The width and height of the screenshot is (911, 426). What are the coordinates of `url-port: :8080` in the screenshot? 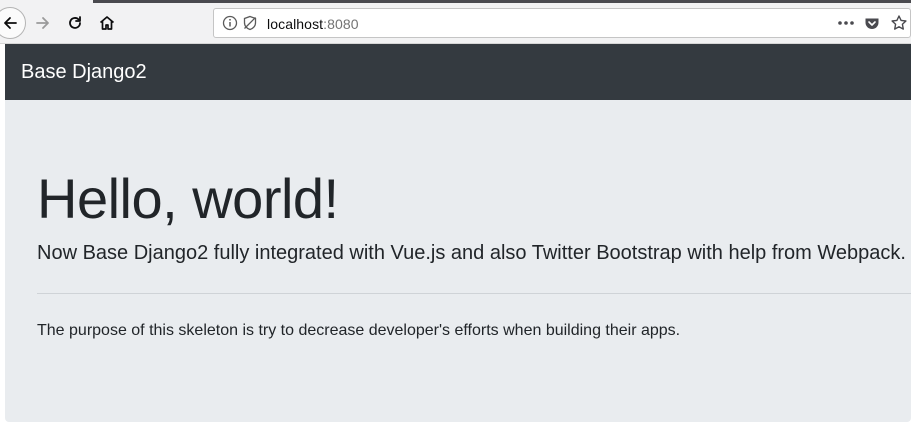 It's located at (341, 24).